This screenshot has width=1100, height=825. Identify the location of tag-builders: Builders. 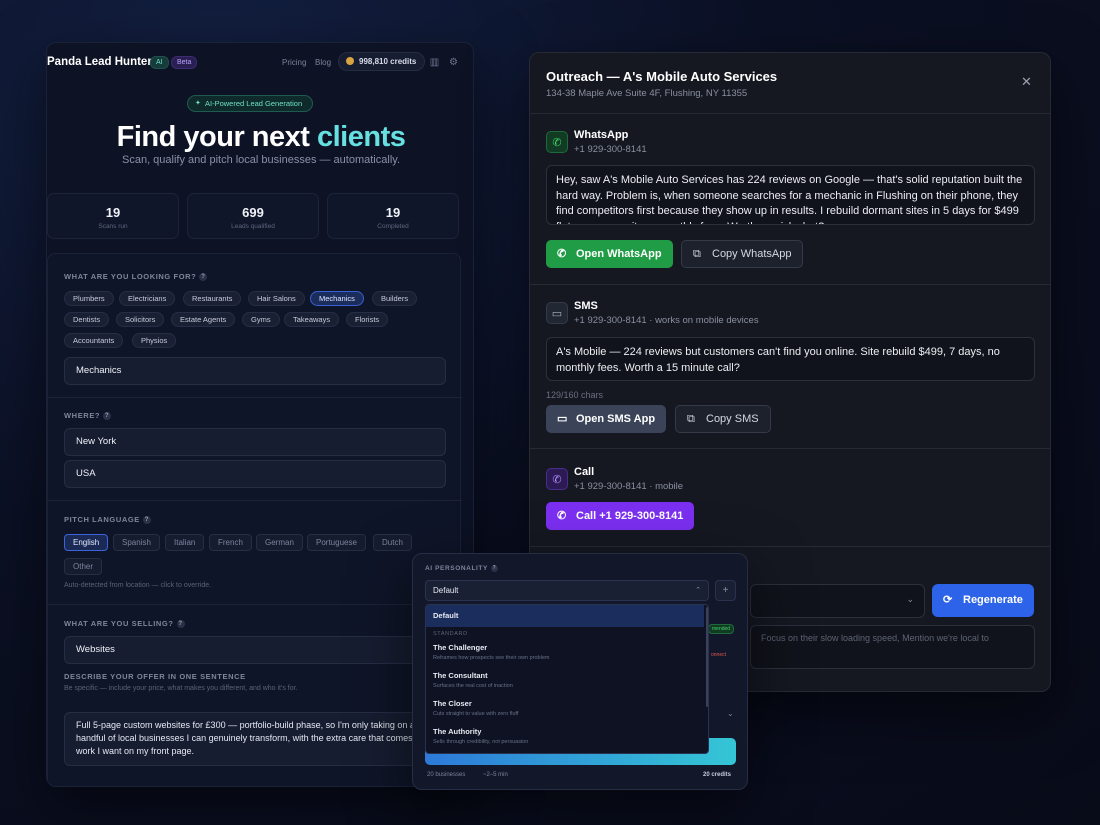
(395, 298).